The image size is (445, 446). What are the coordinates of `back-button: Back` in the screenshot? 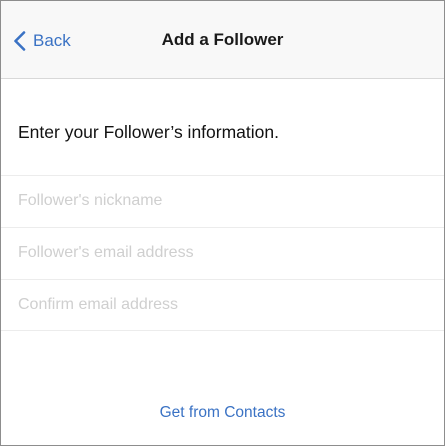 It's located at (42, 41).